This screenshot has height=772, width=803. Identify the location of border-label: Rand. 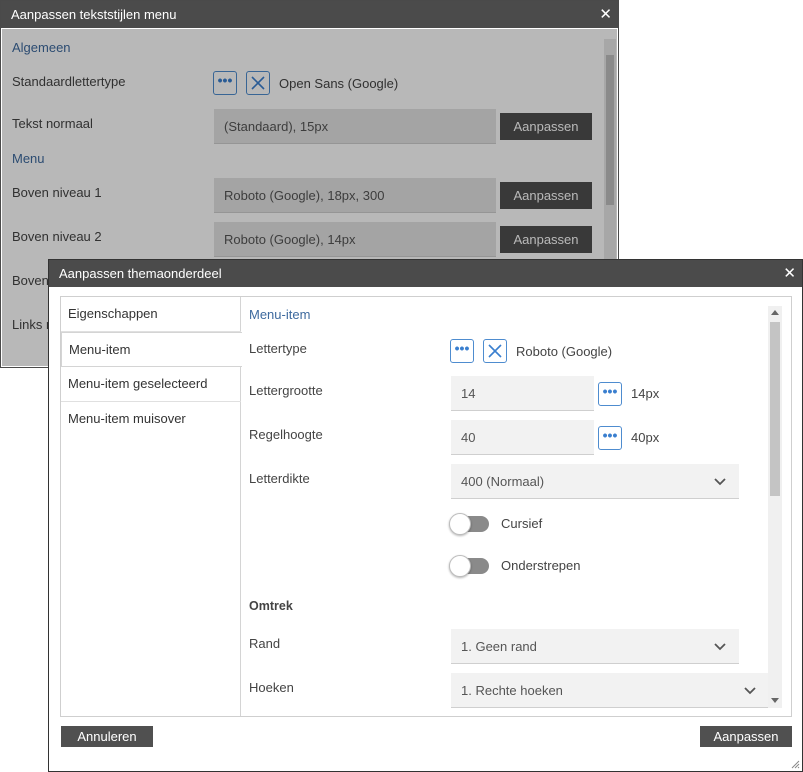
(265, 643).